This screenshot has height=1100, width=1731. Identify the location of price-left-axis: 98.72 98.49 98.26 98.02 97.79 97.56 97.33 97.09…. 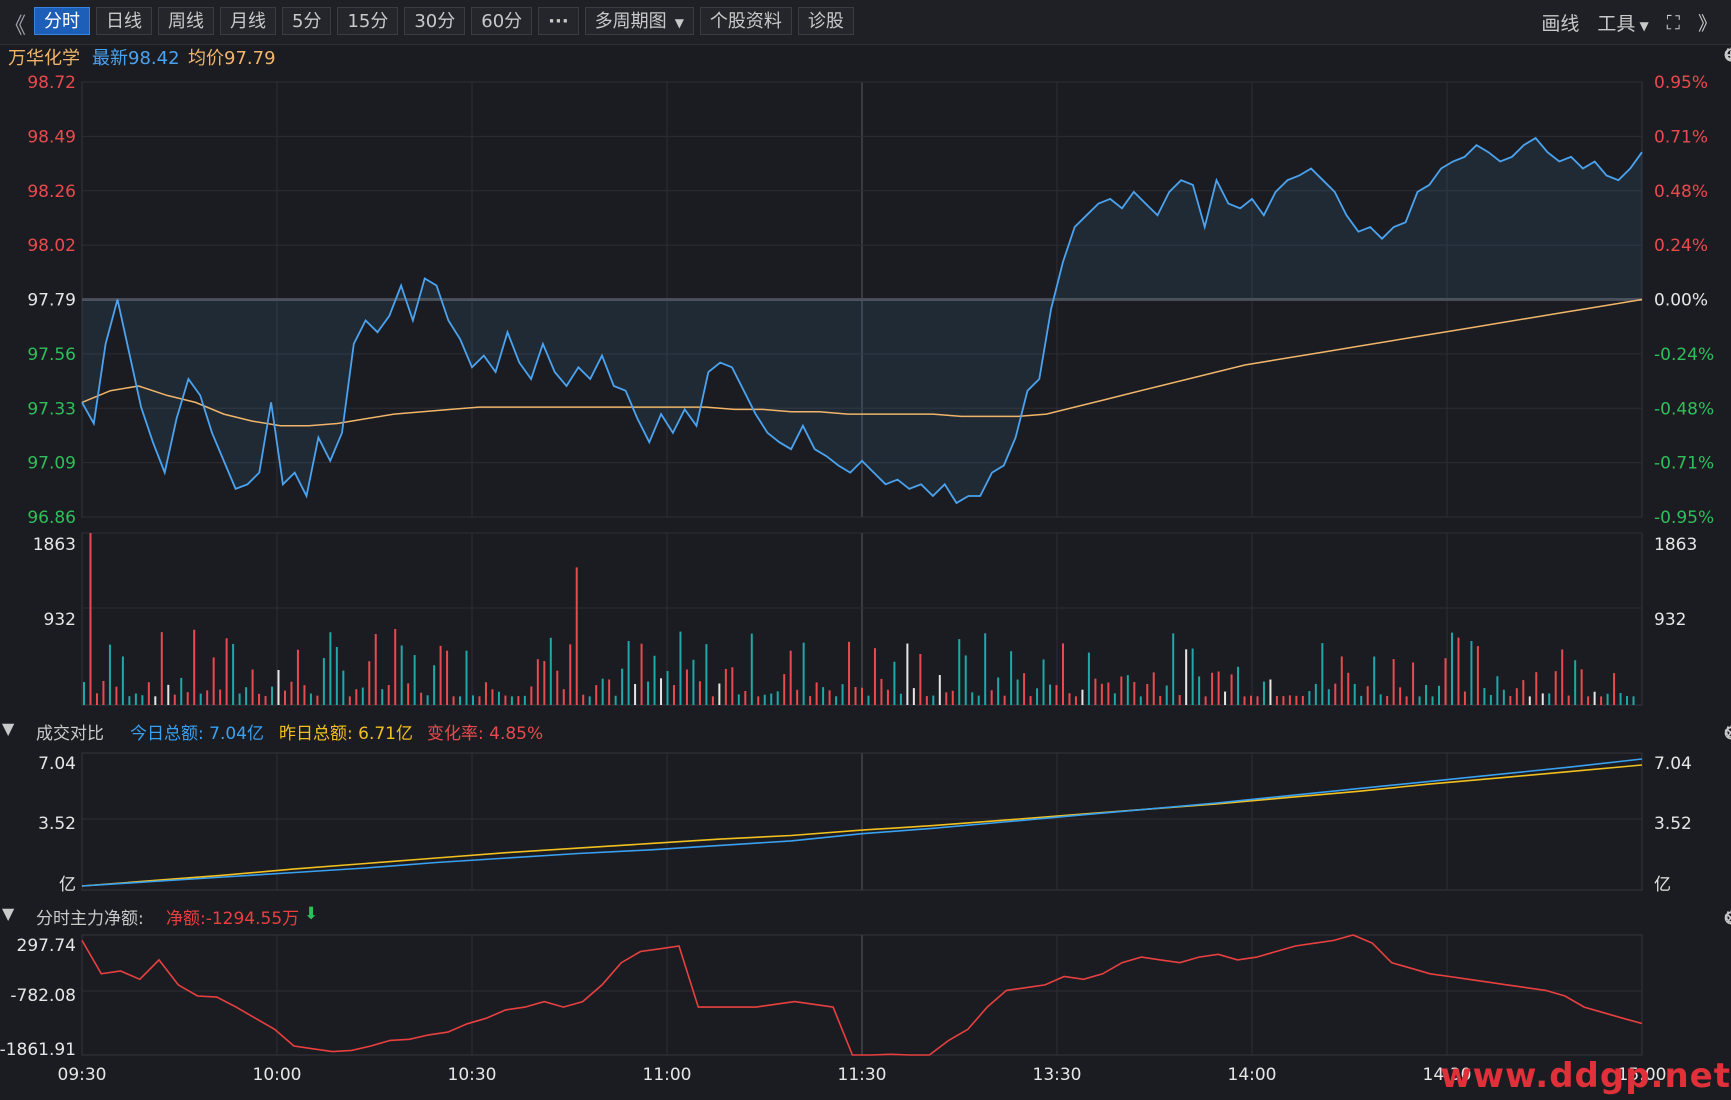
(51, 300).